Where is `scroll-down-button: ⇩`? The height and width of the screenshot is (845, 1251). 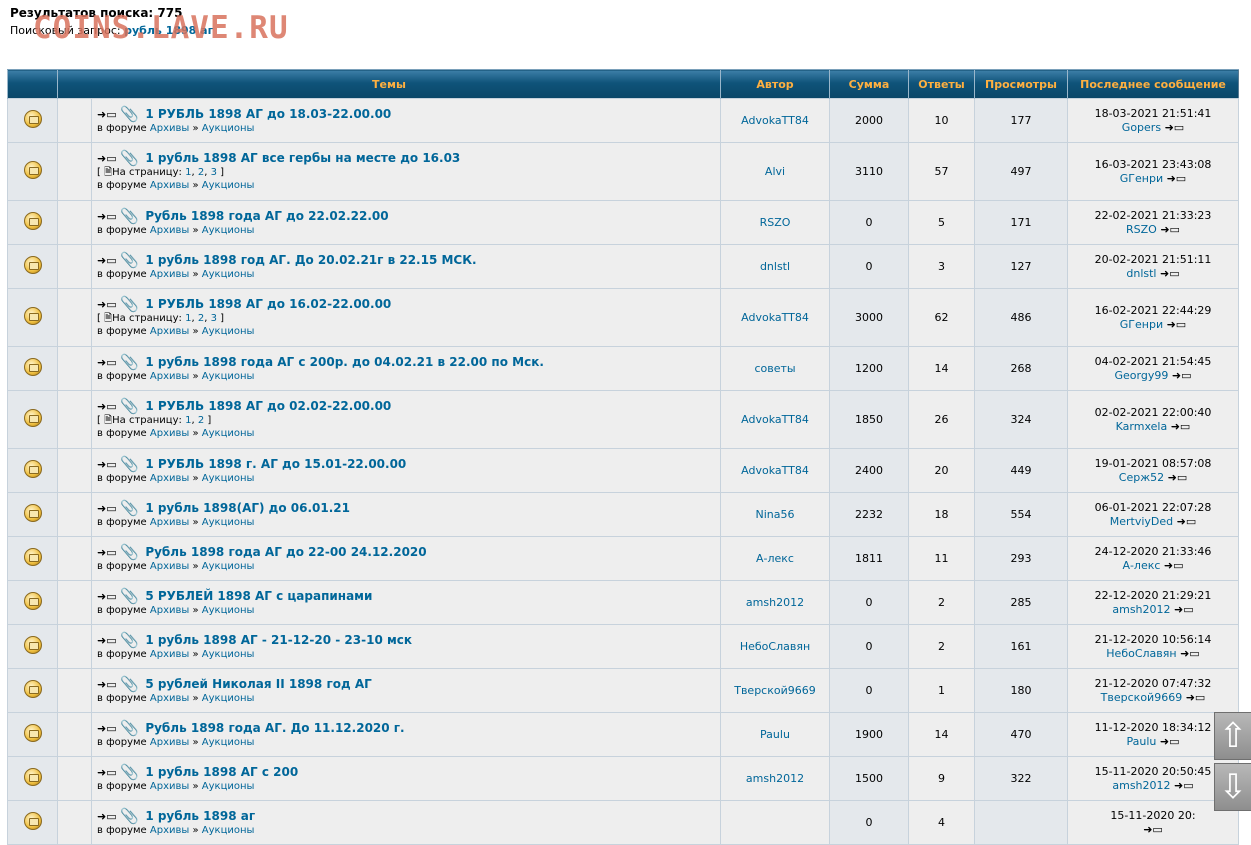
scroll-down-button: ⇩ is located at coordinates (1232, 787).